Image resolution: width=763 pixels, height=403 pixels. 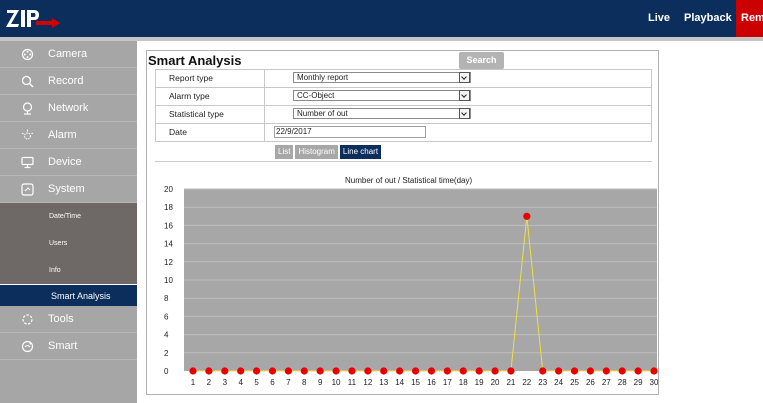 I want to click on x-tick-label: 1, so click(x=193, y=382).